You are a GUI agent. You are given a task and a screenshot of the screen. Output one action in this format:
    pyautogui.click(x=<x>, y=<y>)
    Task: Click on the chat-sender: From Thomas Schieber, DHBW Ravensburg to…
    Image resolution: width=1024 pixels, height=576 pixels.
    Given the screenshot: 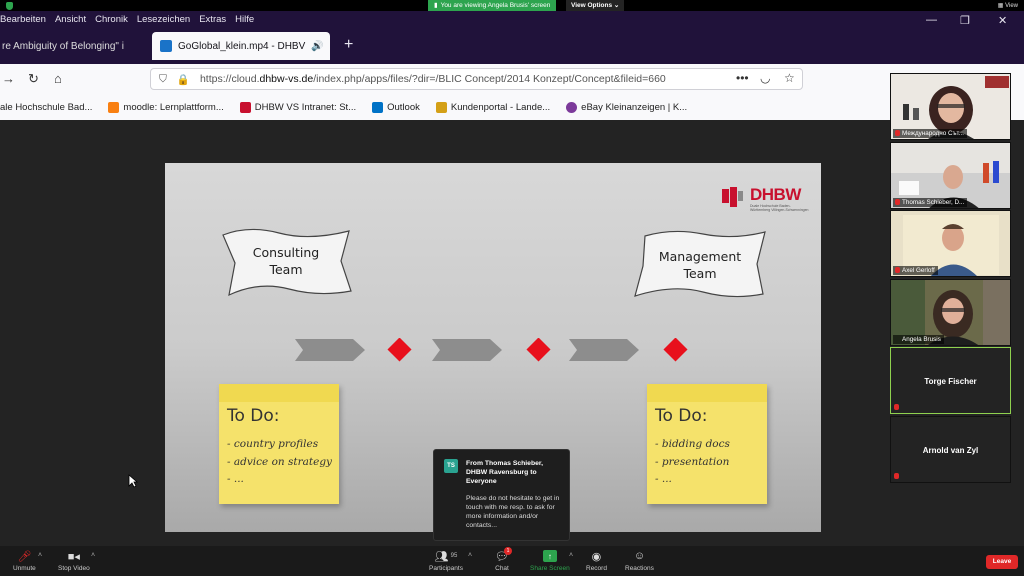 What is the action you would take?
    pyautogui.click(x=505, y=472)
    